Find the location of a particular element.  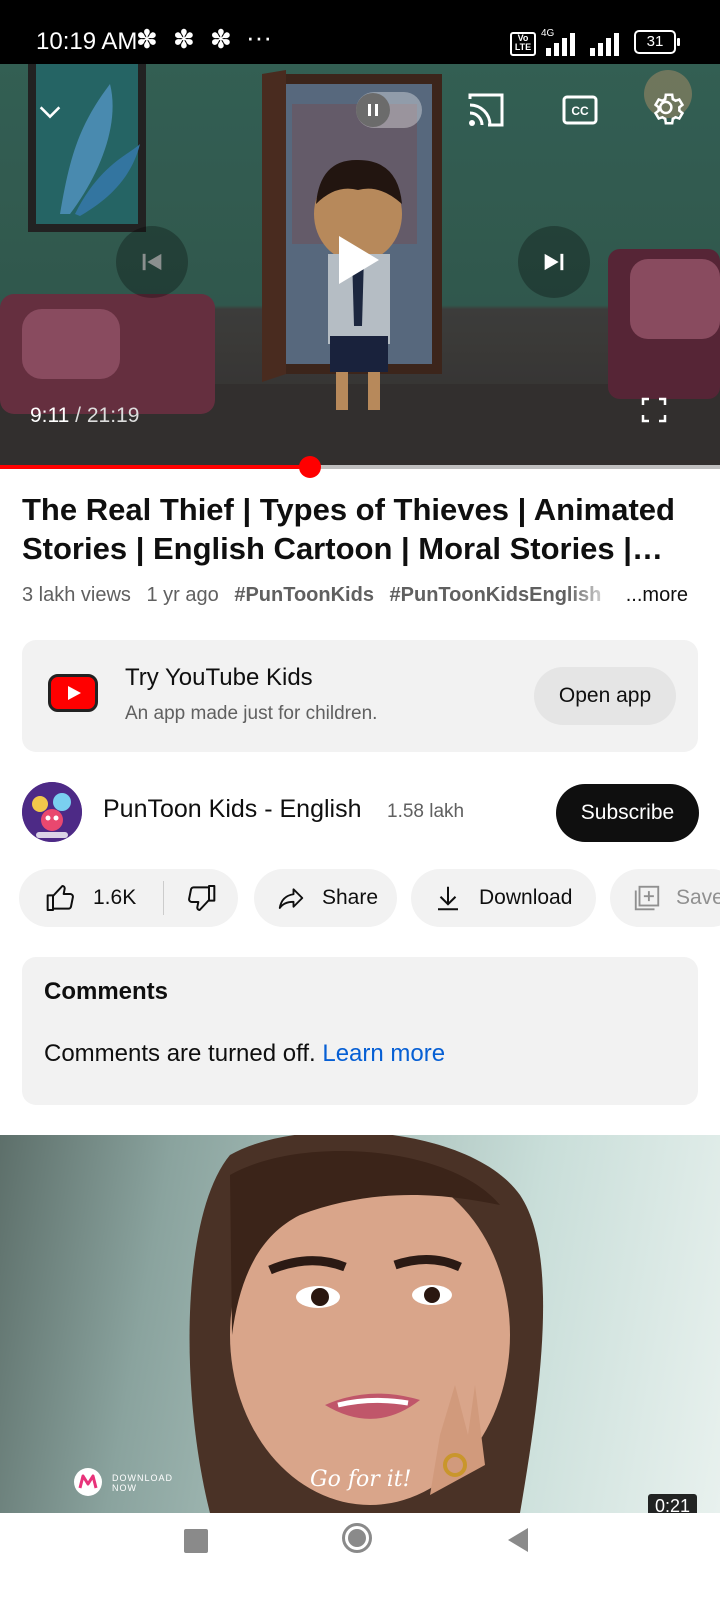

thumbs-up-icon is located at coordinates (60, 898).